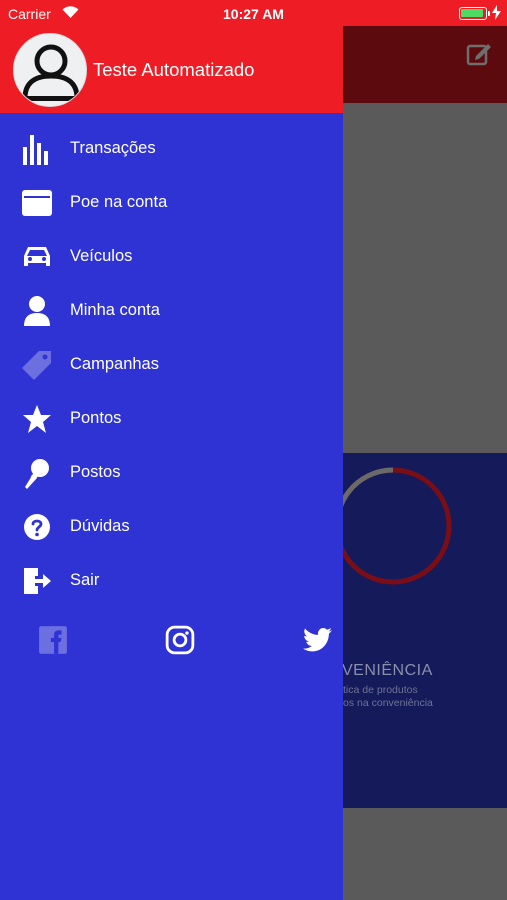 The width and height of the screenshot is (507, 900). What do you see at coordinates (171, 473) in the screenshot?
I see `menu-item-postos: Postos` at bounding box center [171, 473].